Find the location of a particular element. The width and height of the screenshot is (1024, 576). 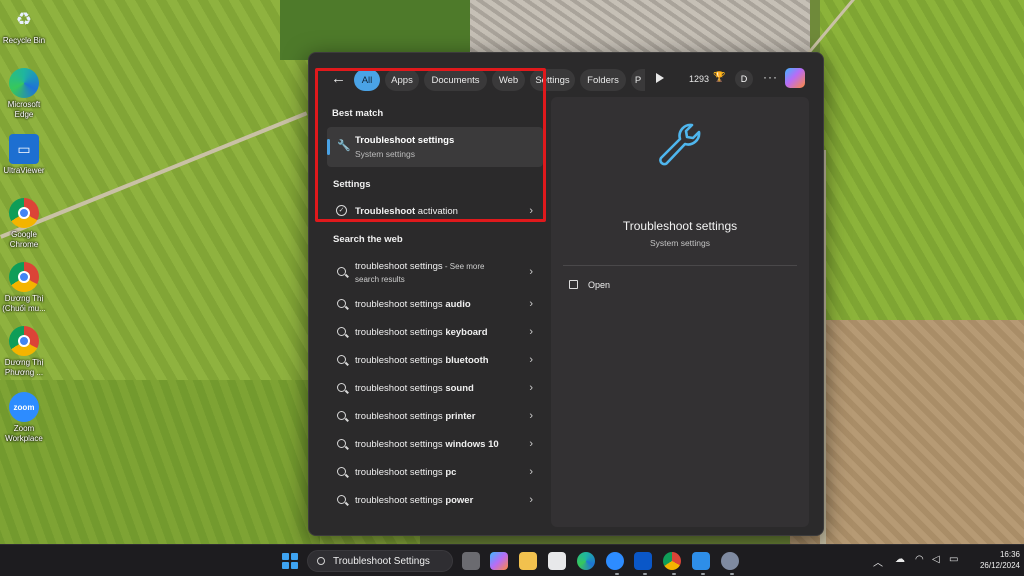

web-result: troubleshoot settings bluetooth › is located at coordinates (435, 362).